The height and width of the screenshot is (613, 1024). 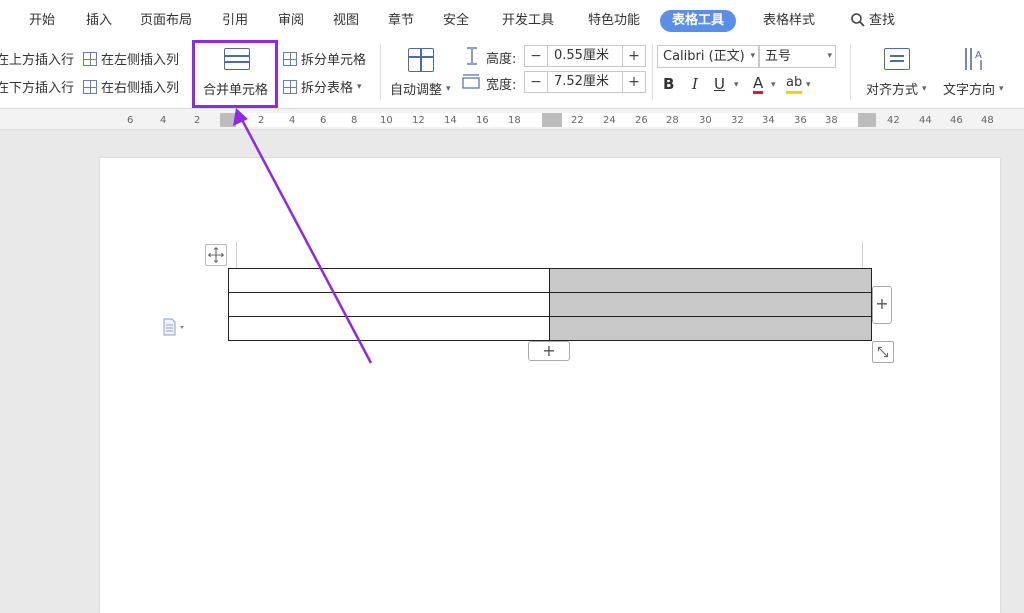 What do you see at coordinates (925, 120) in the screenshot?
I see `ruler-tick: 44` at bounding box center [925, 120].